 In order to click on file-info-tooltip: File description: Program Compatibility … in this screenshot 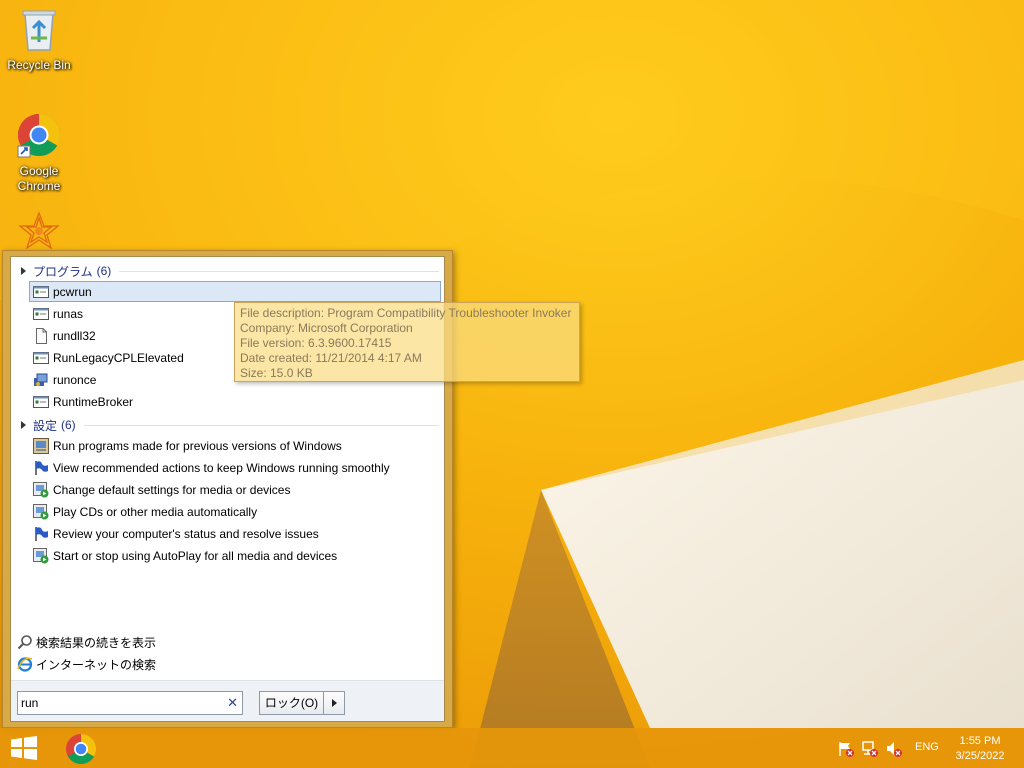, I will do `click(407, 342)`.